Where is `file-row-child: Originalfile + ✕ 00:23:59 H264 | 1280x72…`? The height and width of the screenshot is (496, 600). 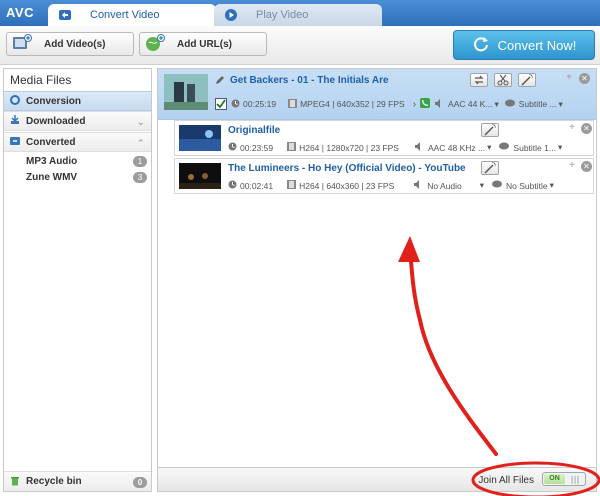
file-row-child: Originalfile + ✕ 00:23:59 H264 | 1280x72… is located at coordinates (384, 138).